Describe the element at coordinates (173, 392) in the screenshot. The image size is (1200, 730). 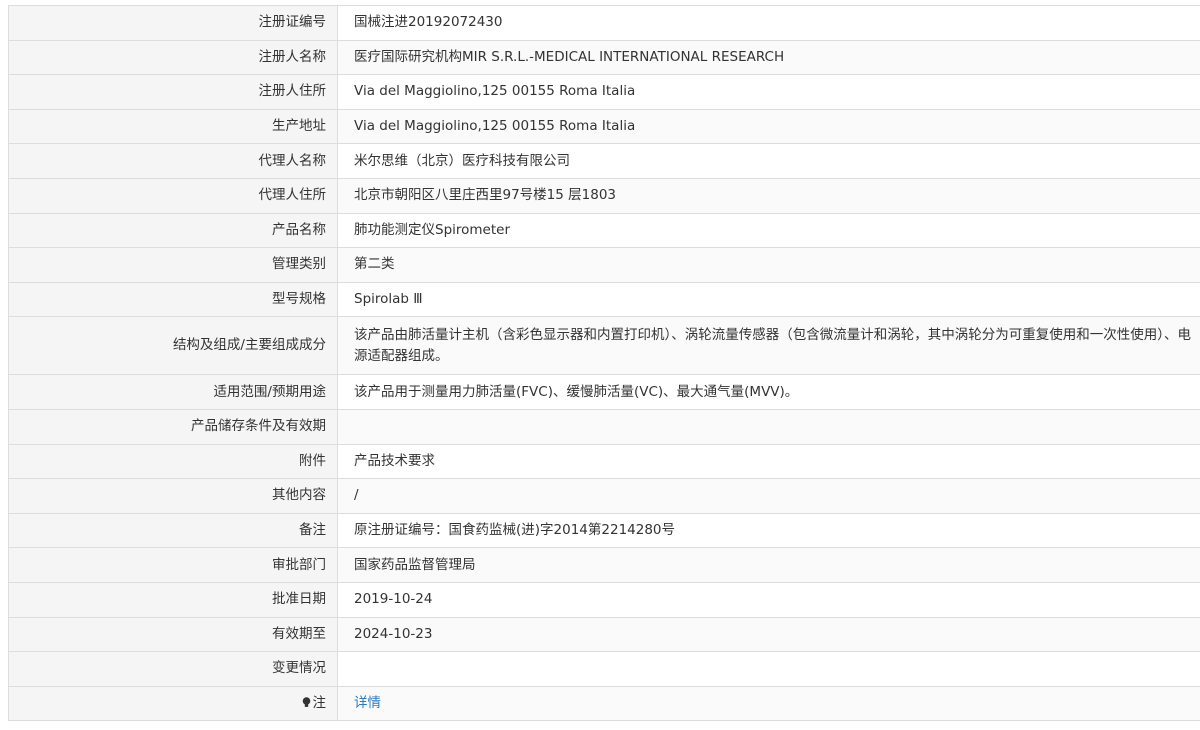
I see `label-intended-use: 适用范围/预期用途` at that location.